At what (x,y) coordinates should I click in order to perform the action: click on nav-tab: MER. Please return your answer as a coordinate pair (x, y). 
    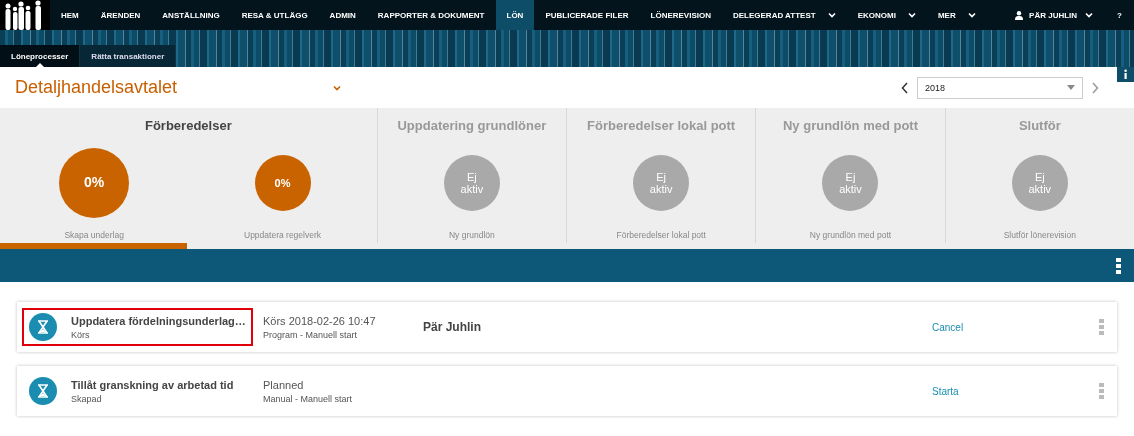
    Looking at the image, I should click on (956, 15).